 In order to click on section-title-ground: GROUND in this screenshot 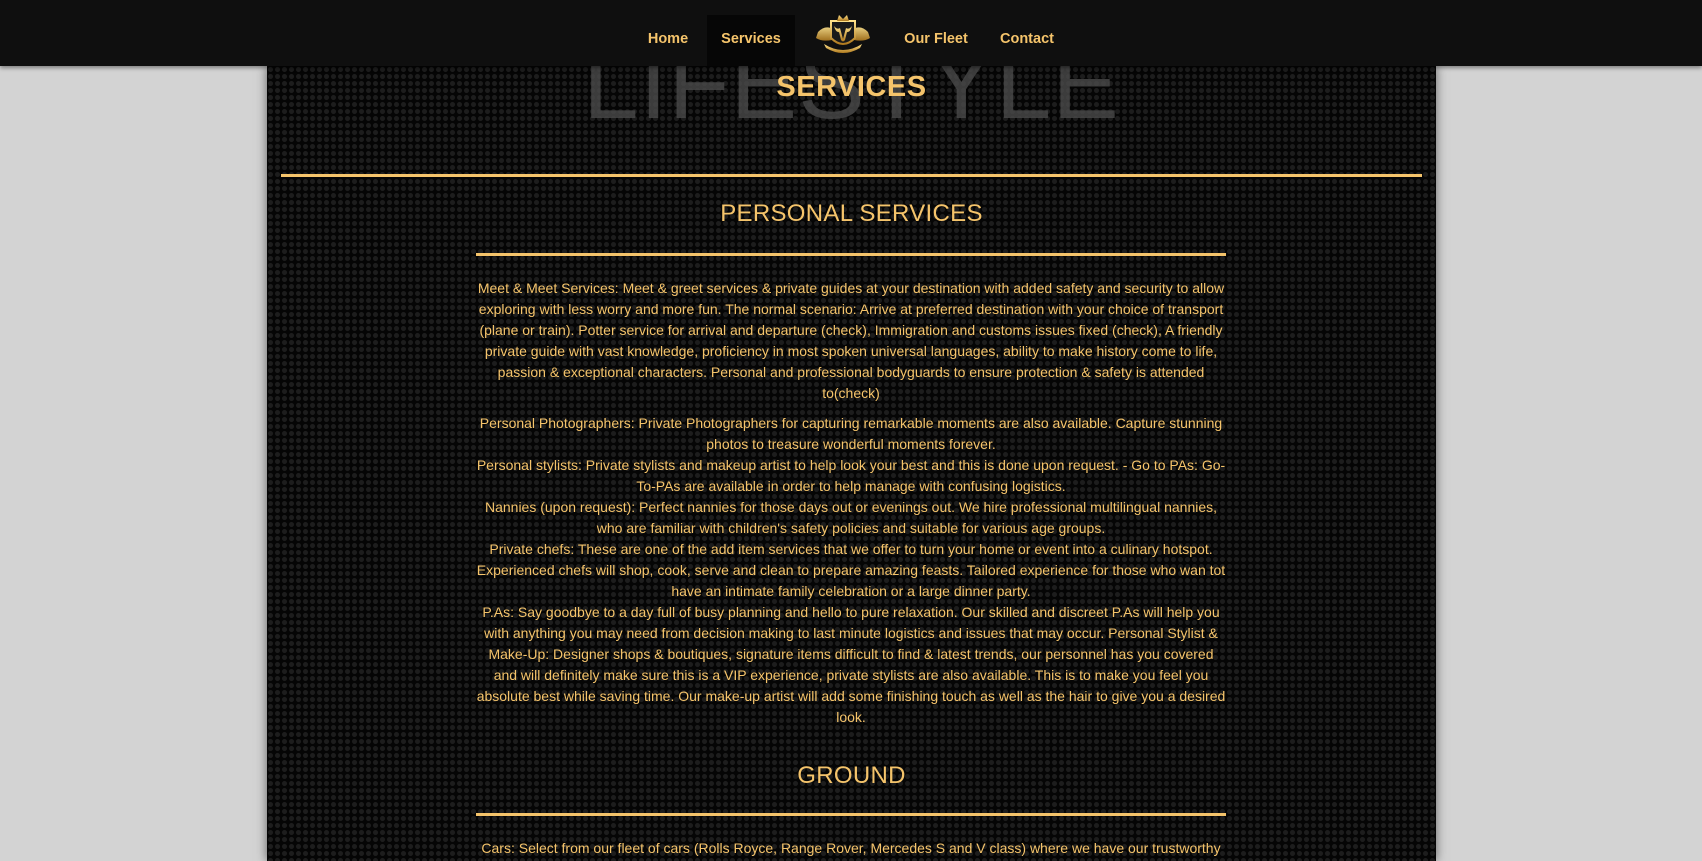, I will do `click(851, 775)`.